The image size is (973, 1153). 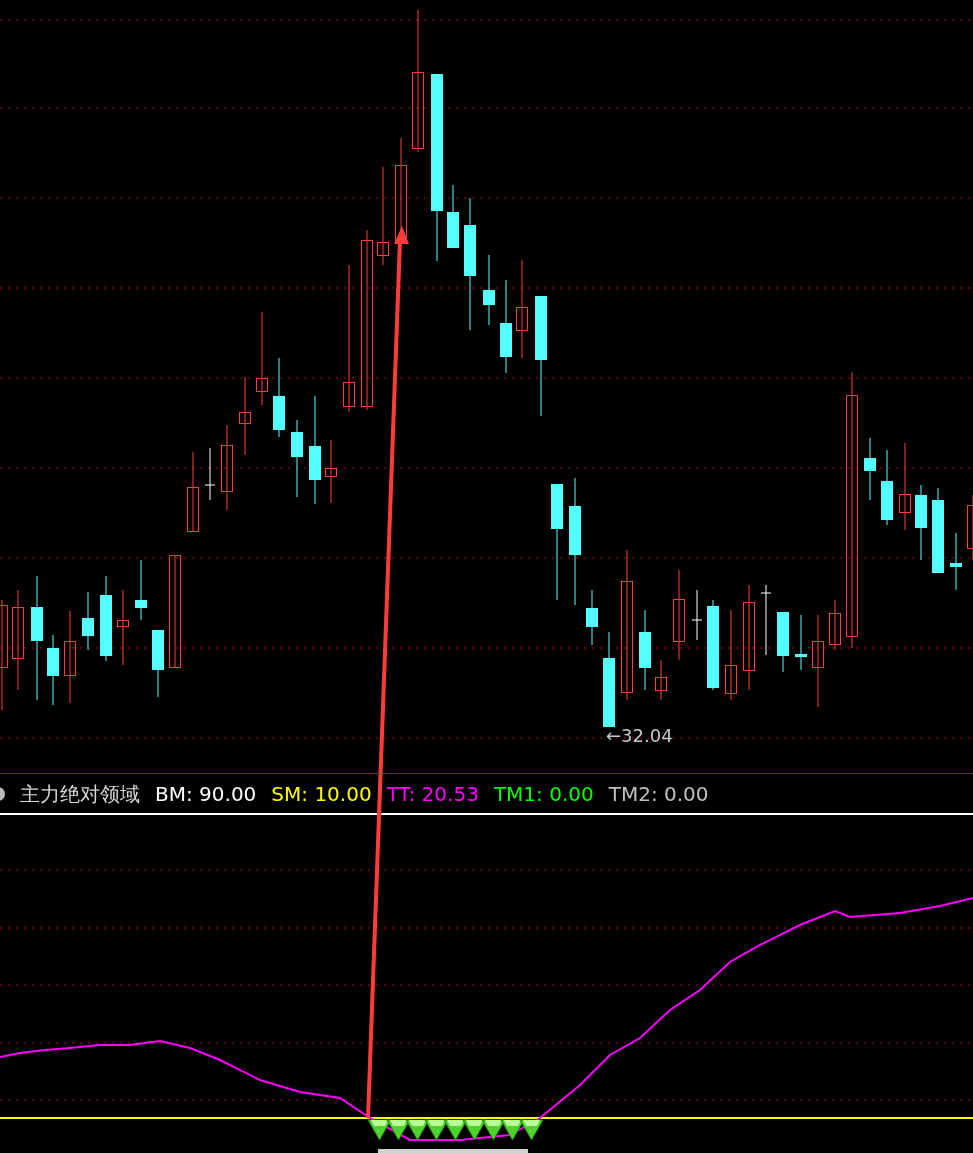 What do you see at coordinates (639, 736) in the screenshot?
I see `low-price-label: ←32.04` at bounding box center [639, 736].